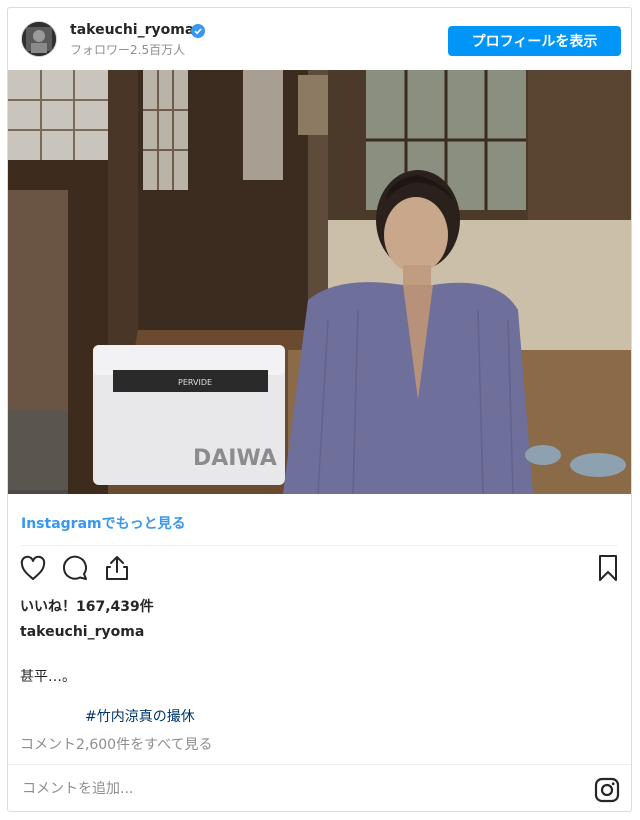  What do you see at coordinates (103, 523) in the screenshot?
I see `view-on-instagram-link: Instagramでもっと見る` at bounding box center [103, 523].